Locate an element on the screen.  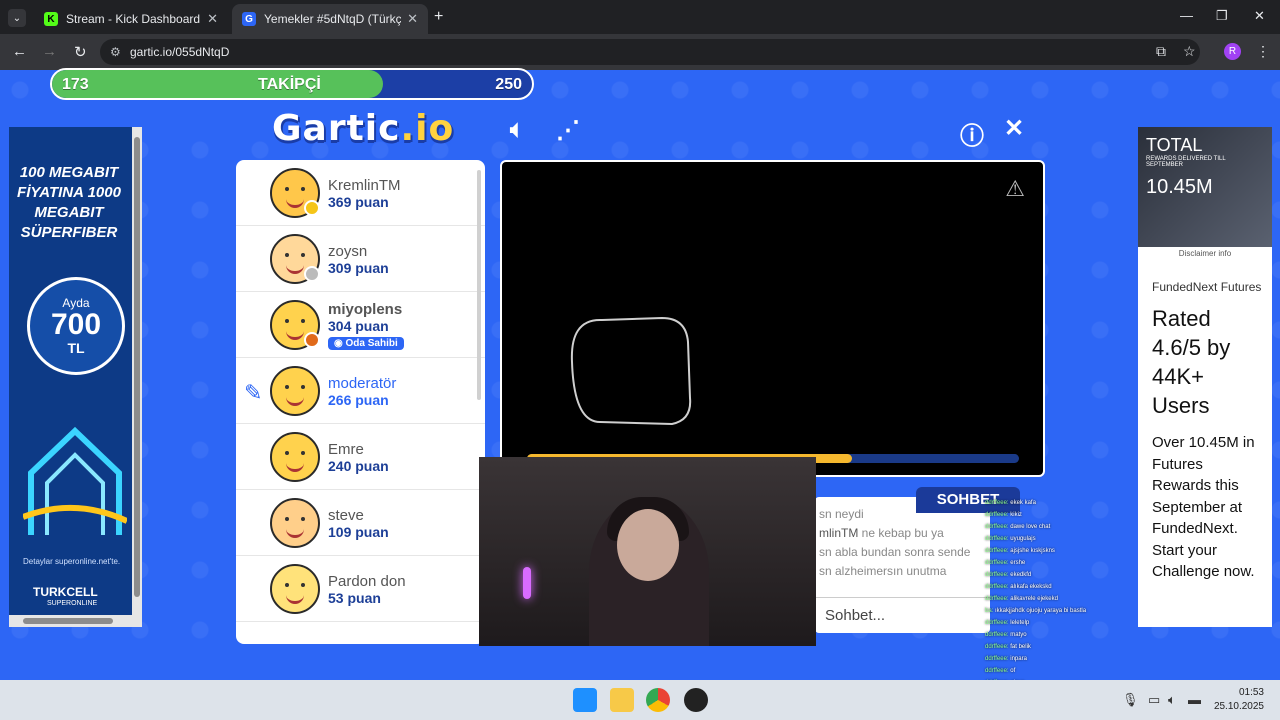
player-list-scrollbar is located at coordinates (479, 285).